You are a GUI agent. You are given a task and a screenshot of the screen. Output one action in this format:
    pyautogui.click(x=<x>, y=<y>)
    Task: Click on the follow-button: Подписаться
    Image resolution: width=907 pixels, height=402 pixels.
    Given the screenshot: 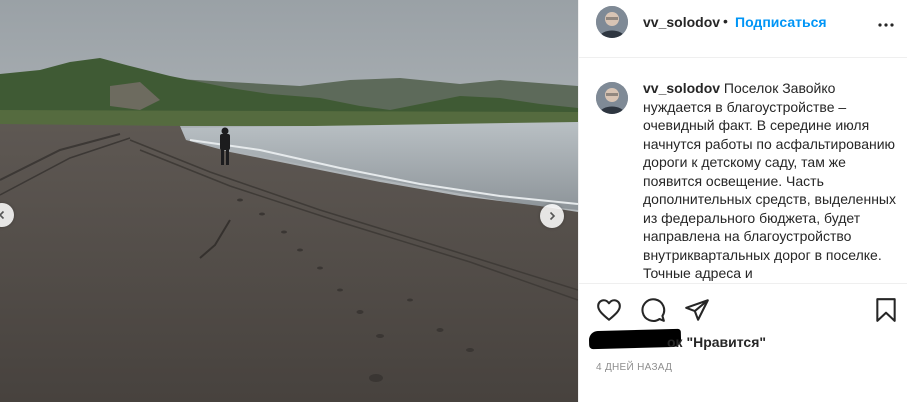 What is the action you would take?
    pyautogui.click(x=781, y=22)
    